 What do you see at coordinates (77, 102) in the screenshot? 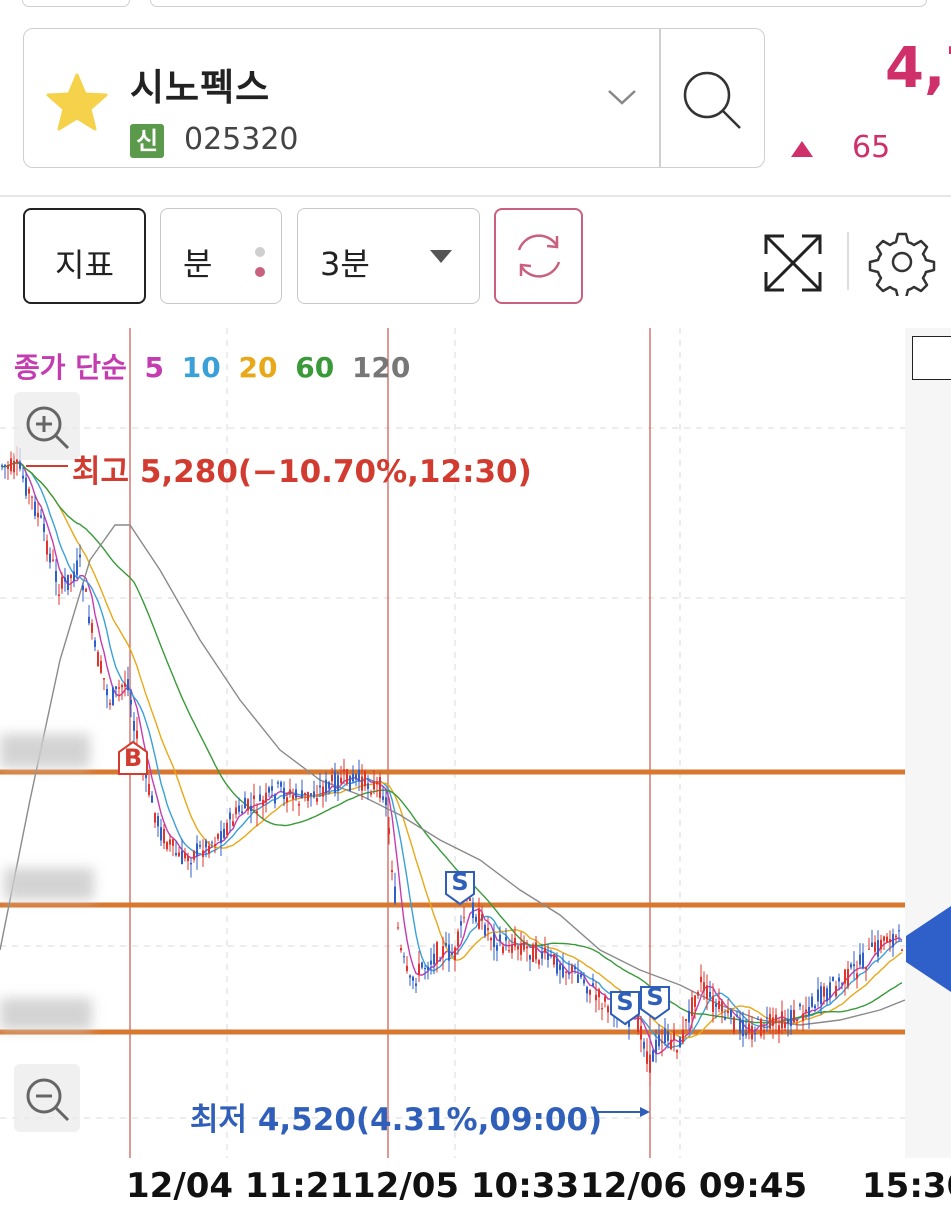
I see `star-icon` at bounding box center [77, 102].